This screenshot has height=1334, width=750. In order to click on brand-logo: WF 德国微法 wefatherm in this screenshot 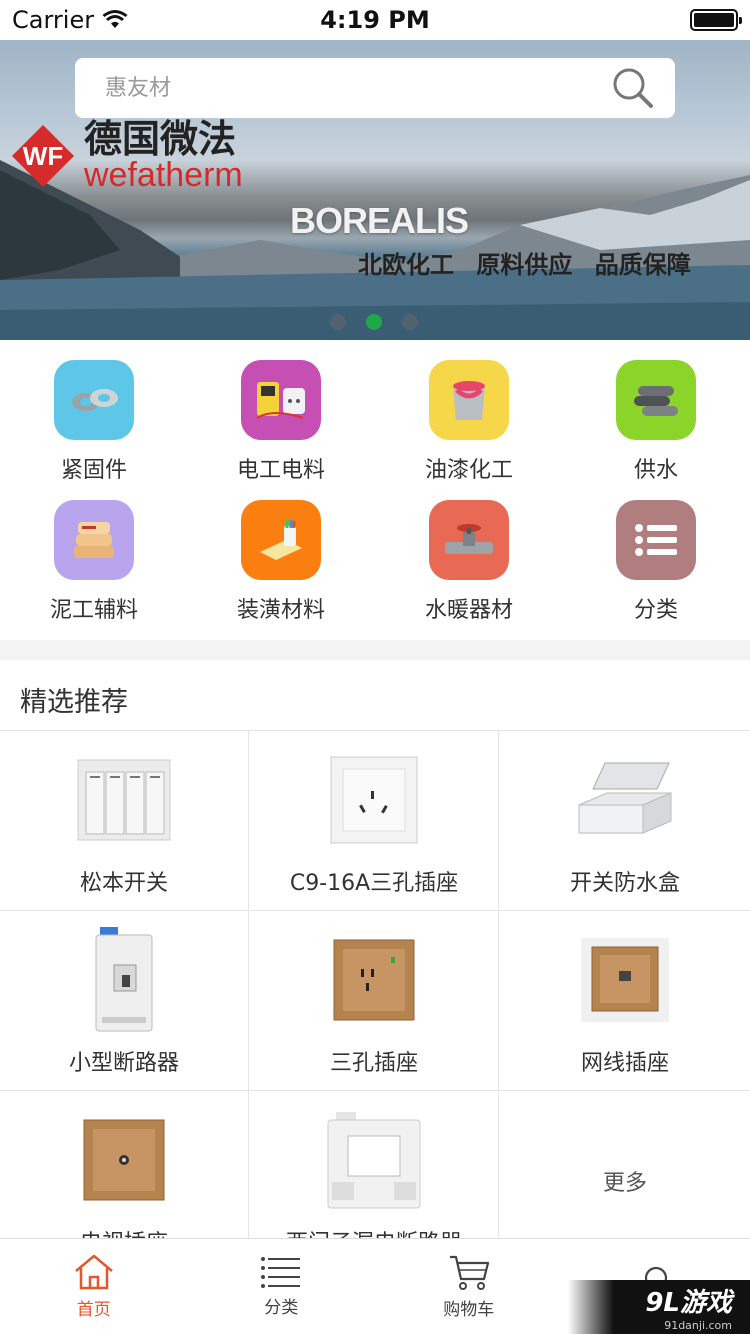, I will do `click(126, 156)`.